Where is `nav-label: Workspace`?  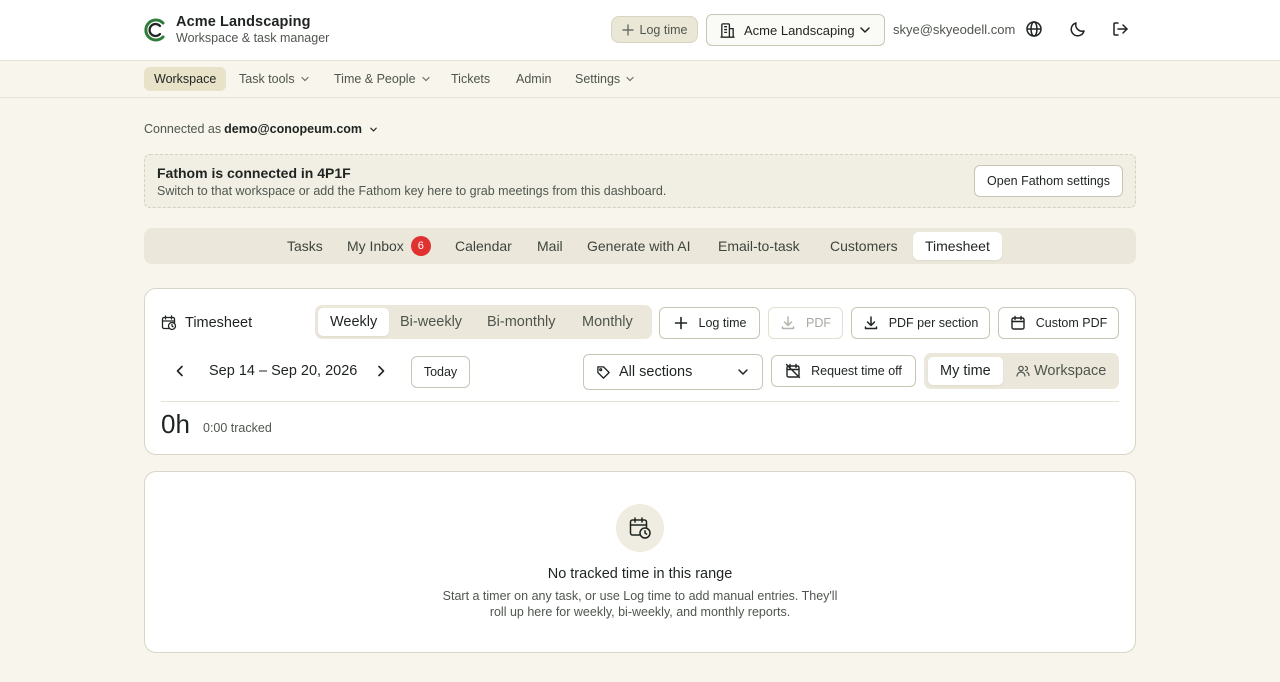 nav-label: Workspace is located at coordinates (185, 79).